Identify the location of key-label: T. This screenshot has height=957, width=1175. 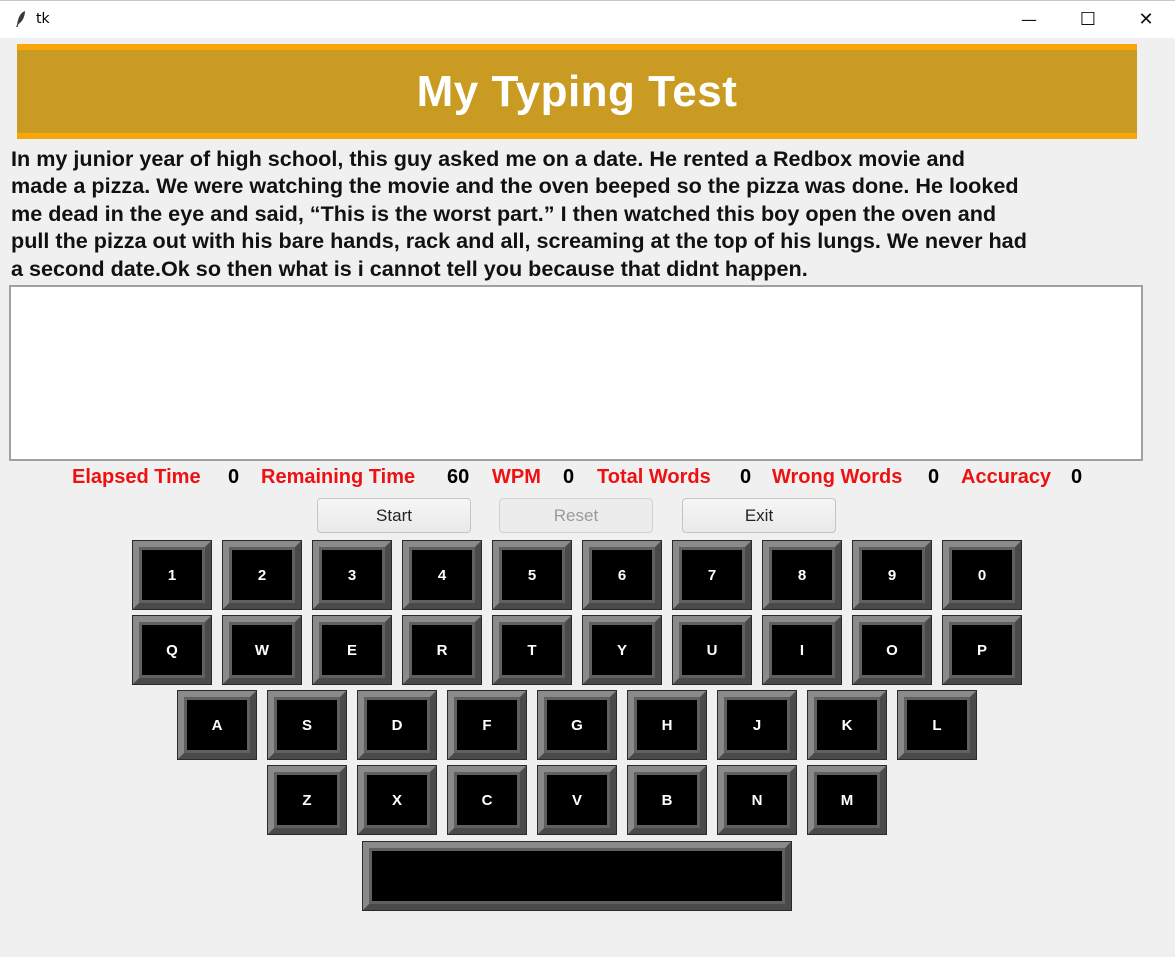
(532, 650).